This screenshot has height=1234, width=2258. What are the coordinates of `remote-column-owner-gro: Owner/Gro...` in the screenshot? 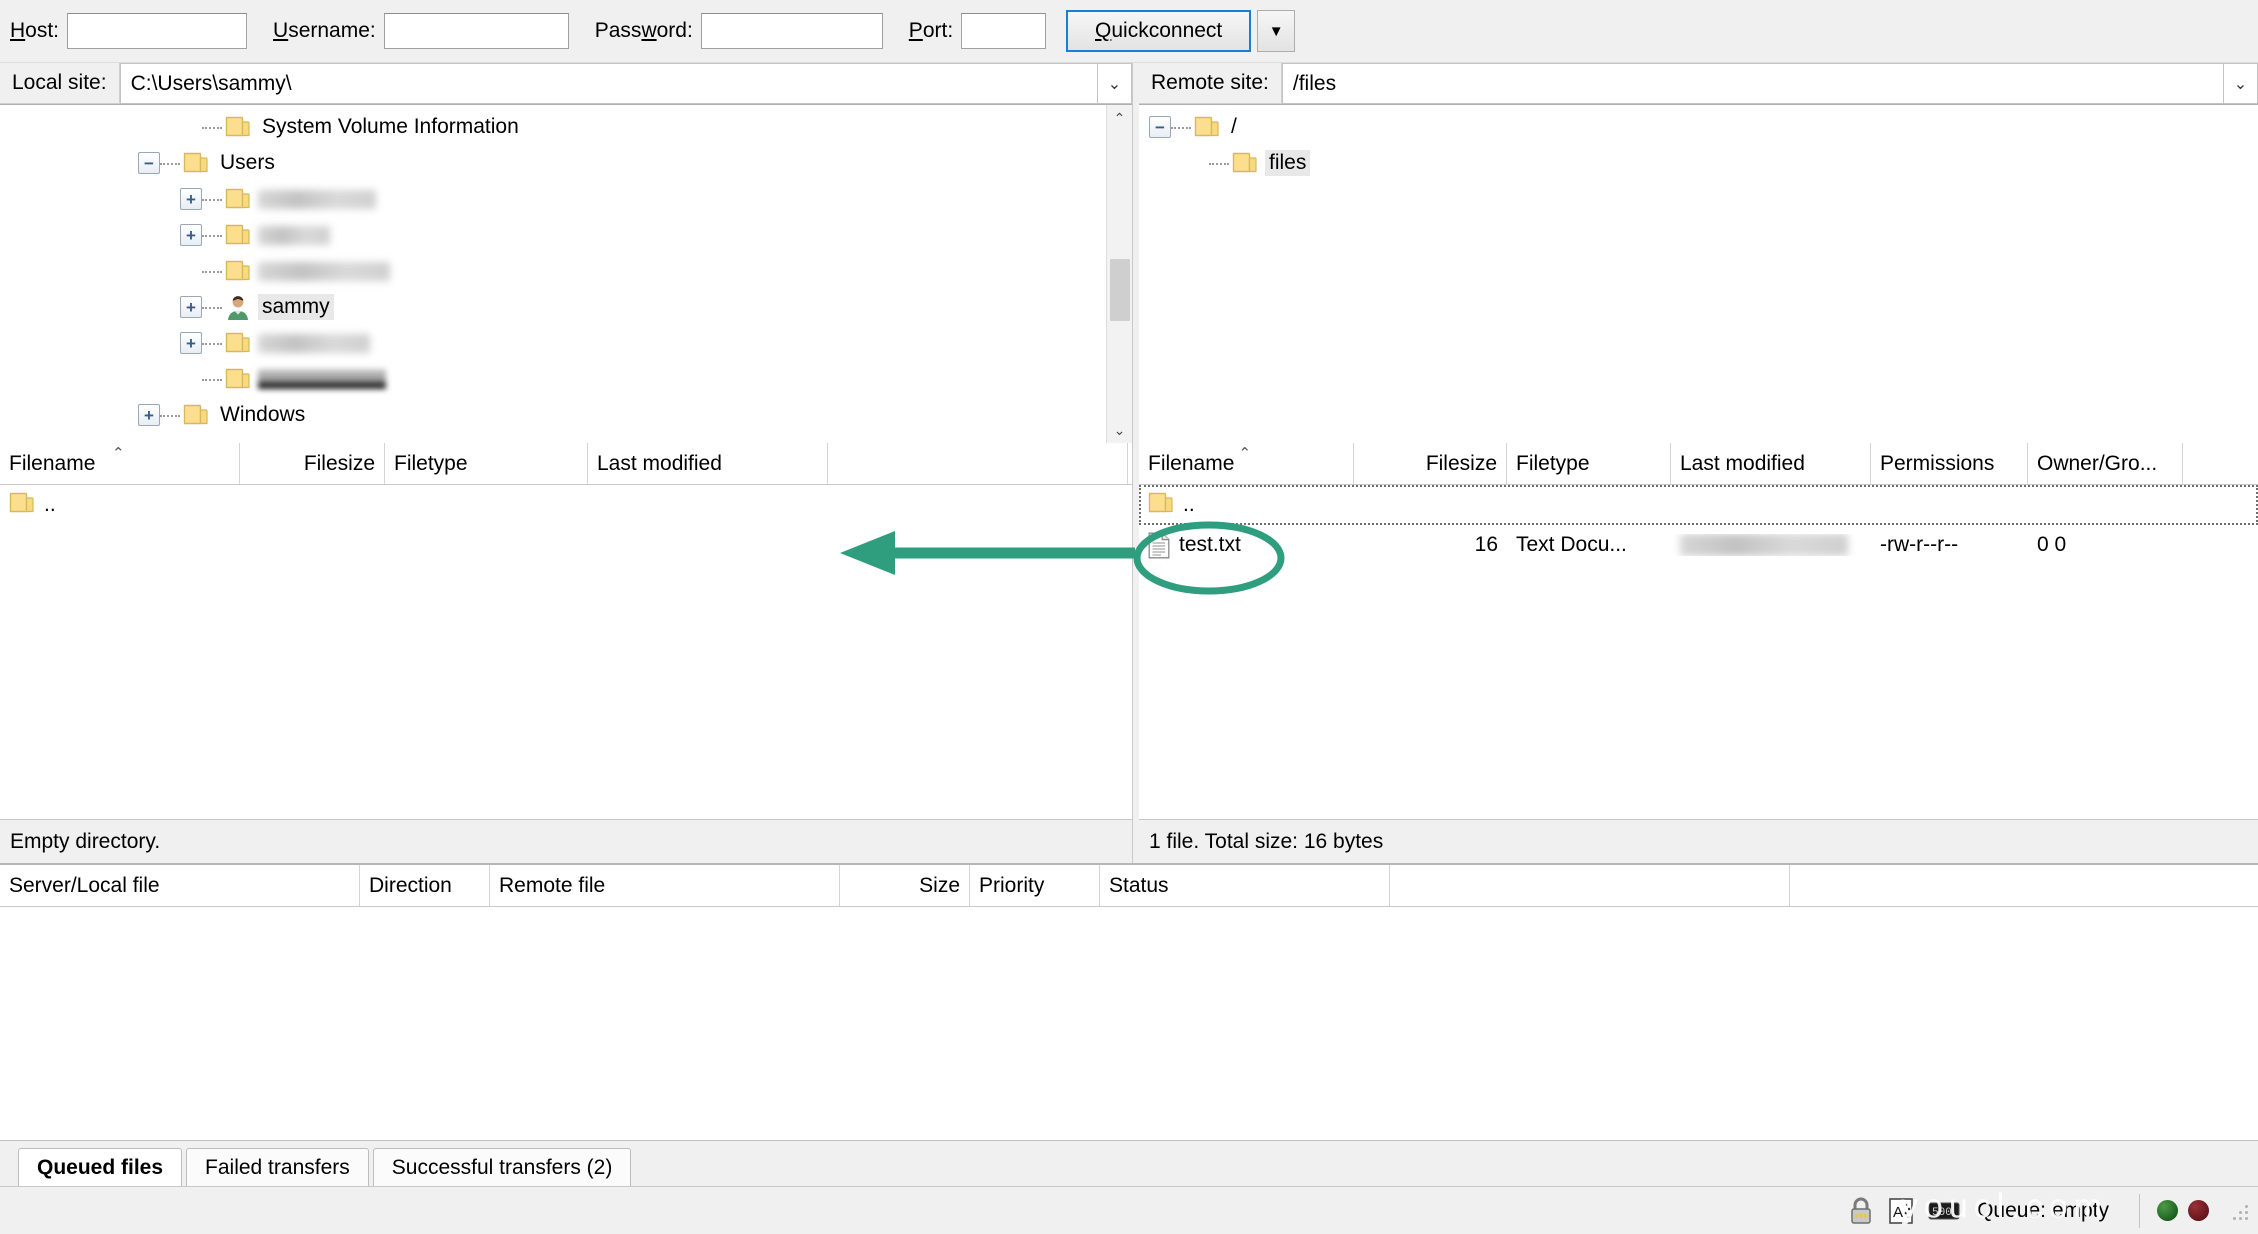 It's located at (2105, 463).